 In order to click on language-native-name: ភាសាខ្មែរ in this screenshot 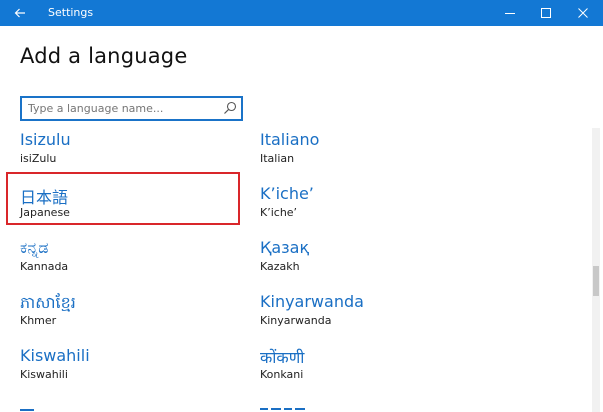, I will do `click(48, 302)`.